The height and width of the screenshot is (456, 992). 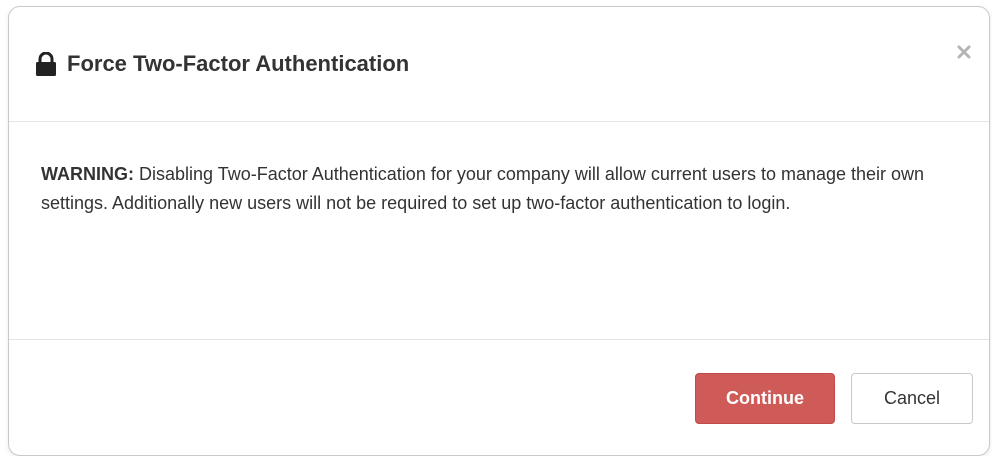 I want to click on lock-icon, so click(x=46, y=64).